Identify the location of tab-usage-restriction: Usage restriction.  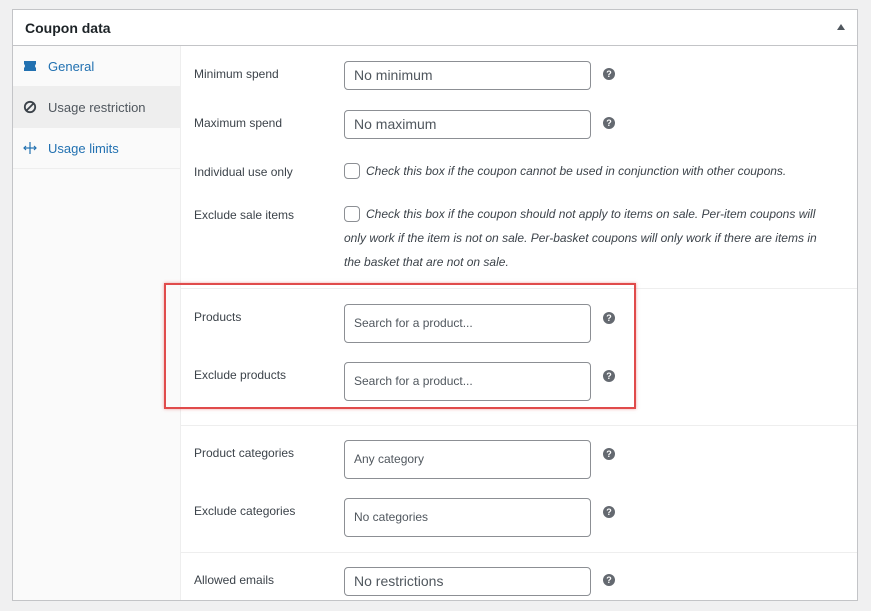
(96, 107).